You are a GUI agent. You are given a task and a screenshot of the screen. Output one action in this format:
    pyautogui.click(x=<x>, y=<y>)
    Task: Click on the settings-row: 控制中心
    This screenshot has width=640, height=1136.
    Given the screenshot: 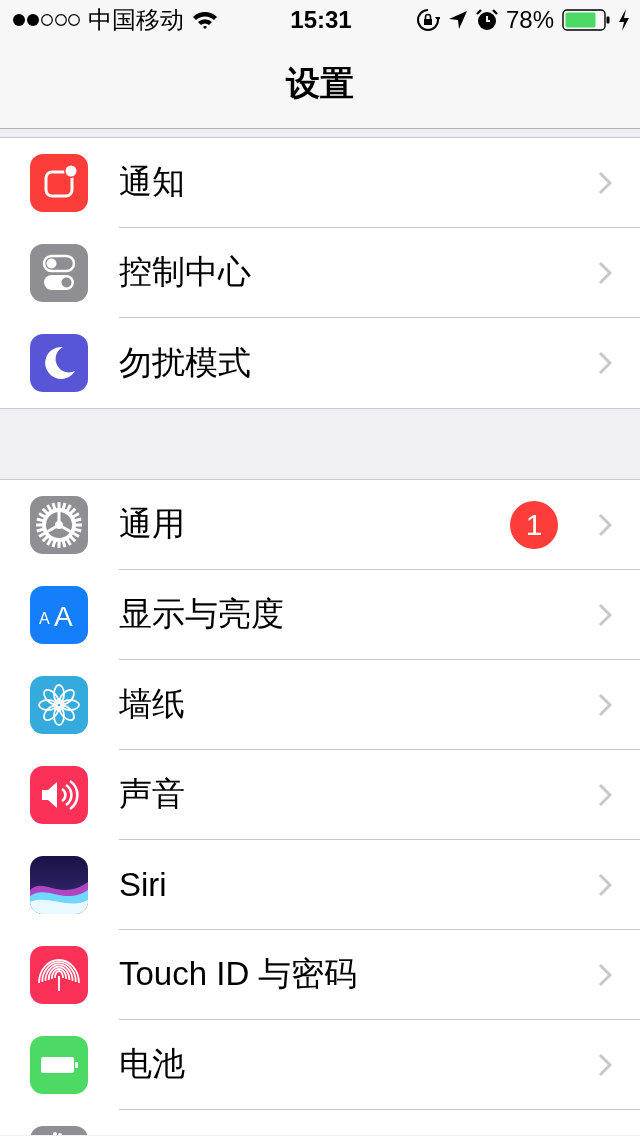 What is the action you would take?
    pyautogui.click(x=320, y=273)
    